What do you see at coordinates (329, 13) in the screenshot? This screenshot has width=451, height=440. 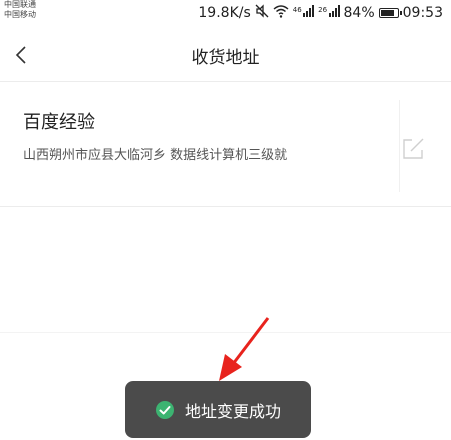 I see `signal-strength-icon-2: 26` at bounding box center [329, 13].